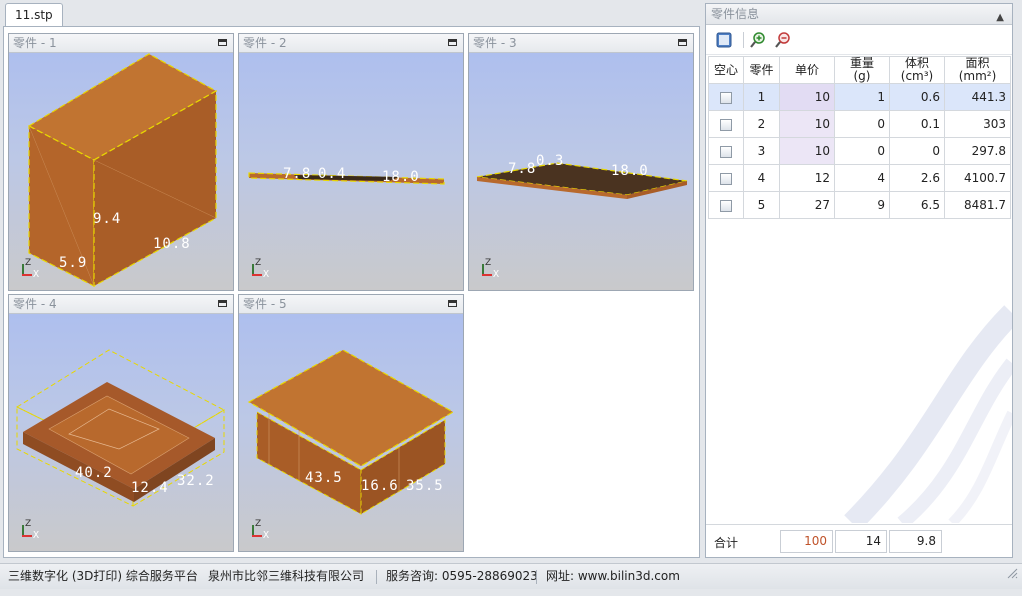  I want to click on viewport-header: 零件 - 2, so click(351, 43).